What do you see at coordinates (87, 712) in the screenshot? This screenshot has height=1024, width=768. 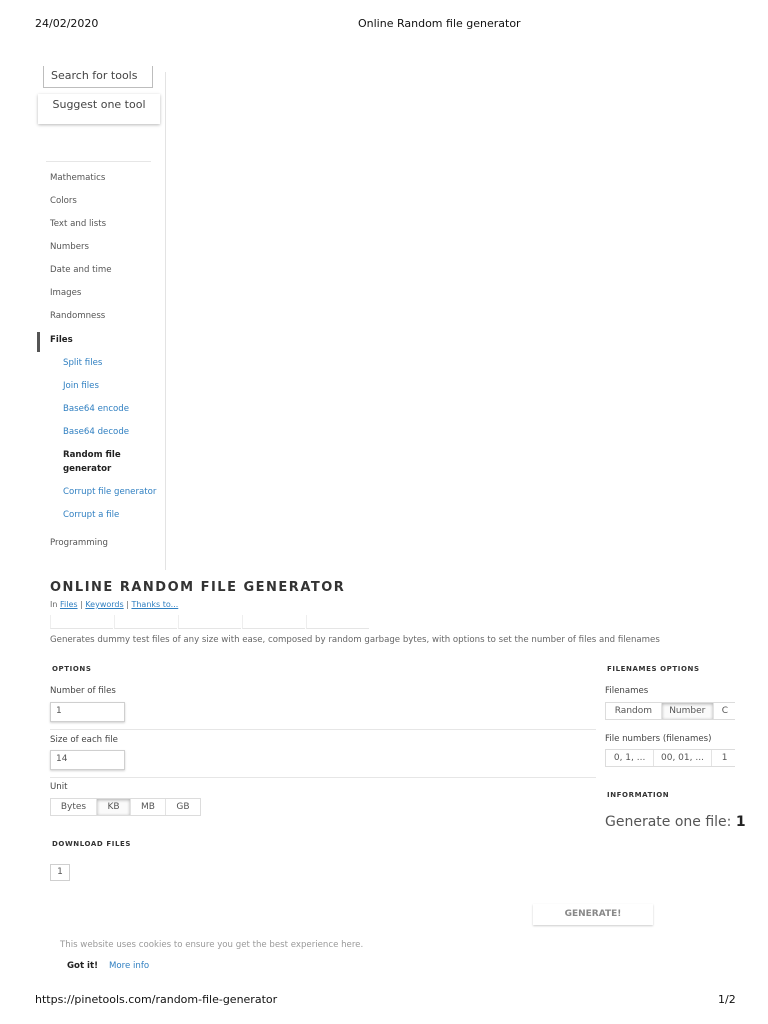 I see `number-of-files-input: 1` at bounding box center [87, 712].